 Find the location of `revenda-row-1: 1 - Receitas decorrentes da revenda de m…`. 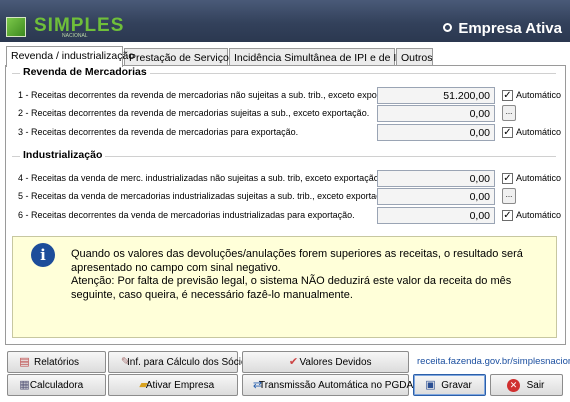

revenda-row-1: 1 - Receitas decorrentes da revenda de m… is located at coordinates (289, 96).